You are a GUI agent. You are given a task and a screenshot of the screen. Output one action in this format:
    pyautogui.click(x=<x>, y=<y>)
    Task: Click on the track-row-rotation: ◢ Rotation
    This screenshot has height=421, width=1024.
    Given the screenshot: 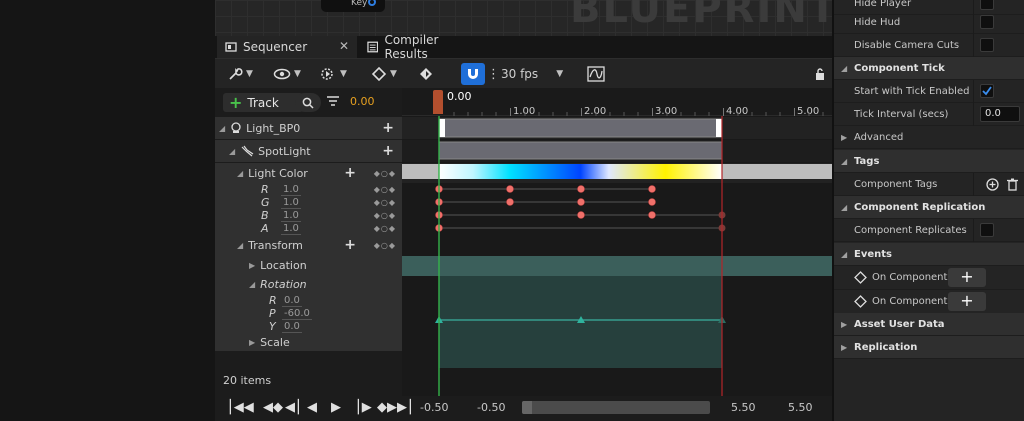 What is the action you would take?
    pyautogui.click(x=308, y=284)
    